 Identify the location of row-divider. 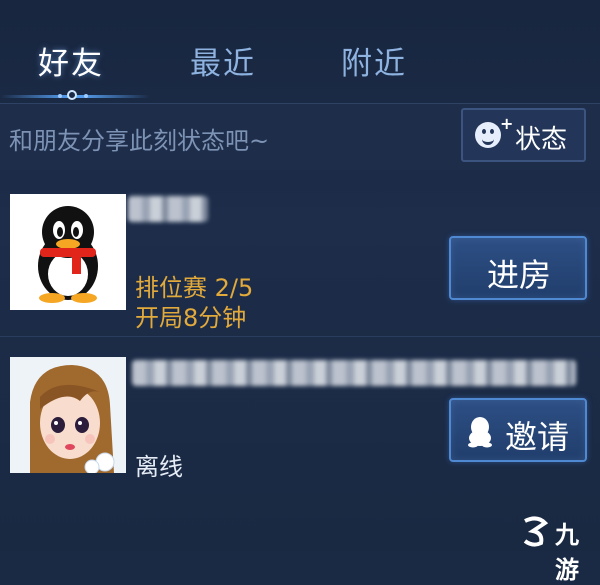
(300, 336).